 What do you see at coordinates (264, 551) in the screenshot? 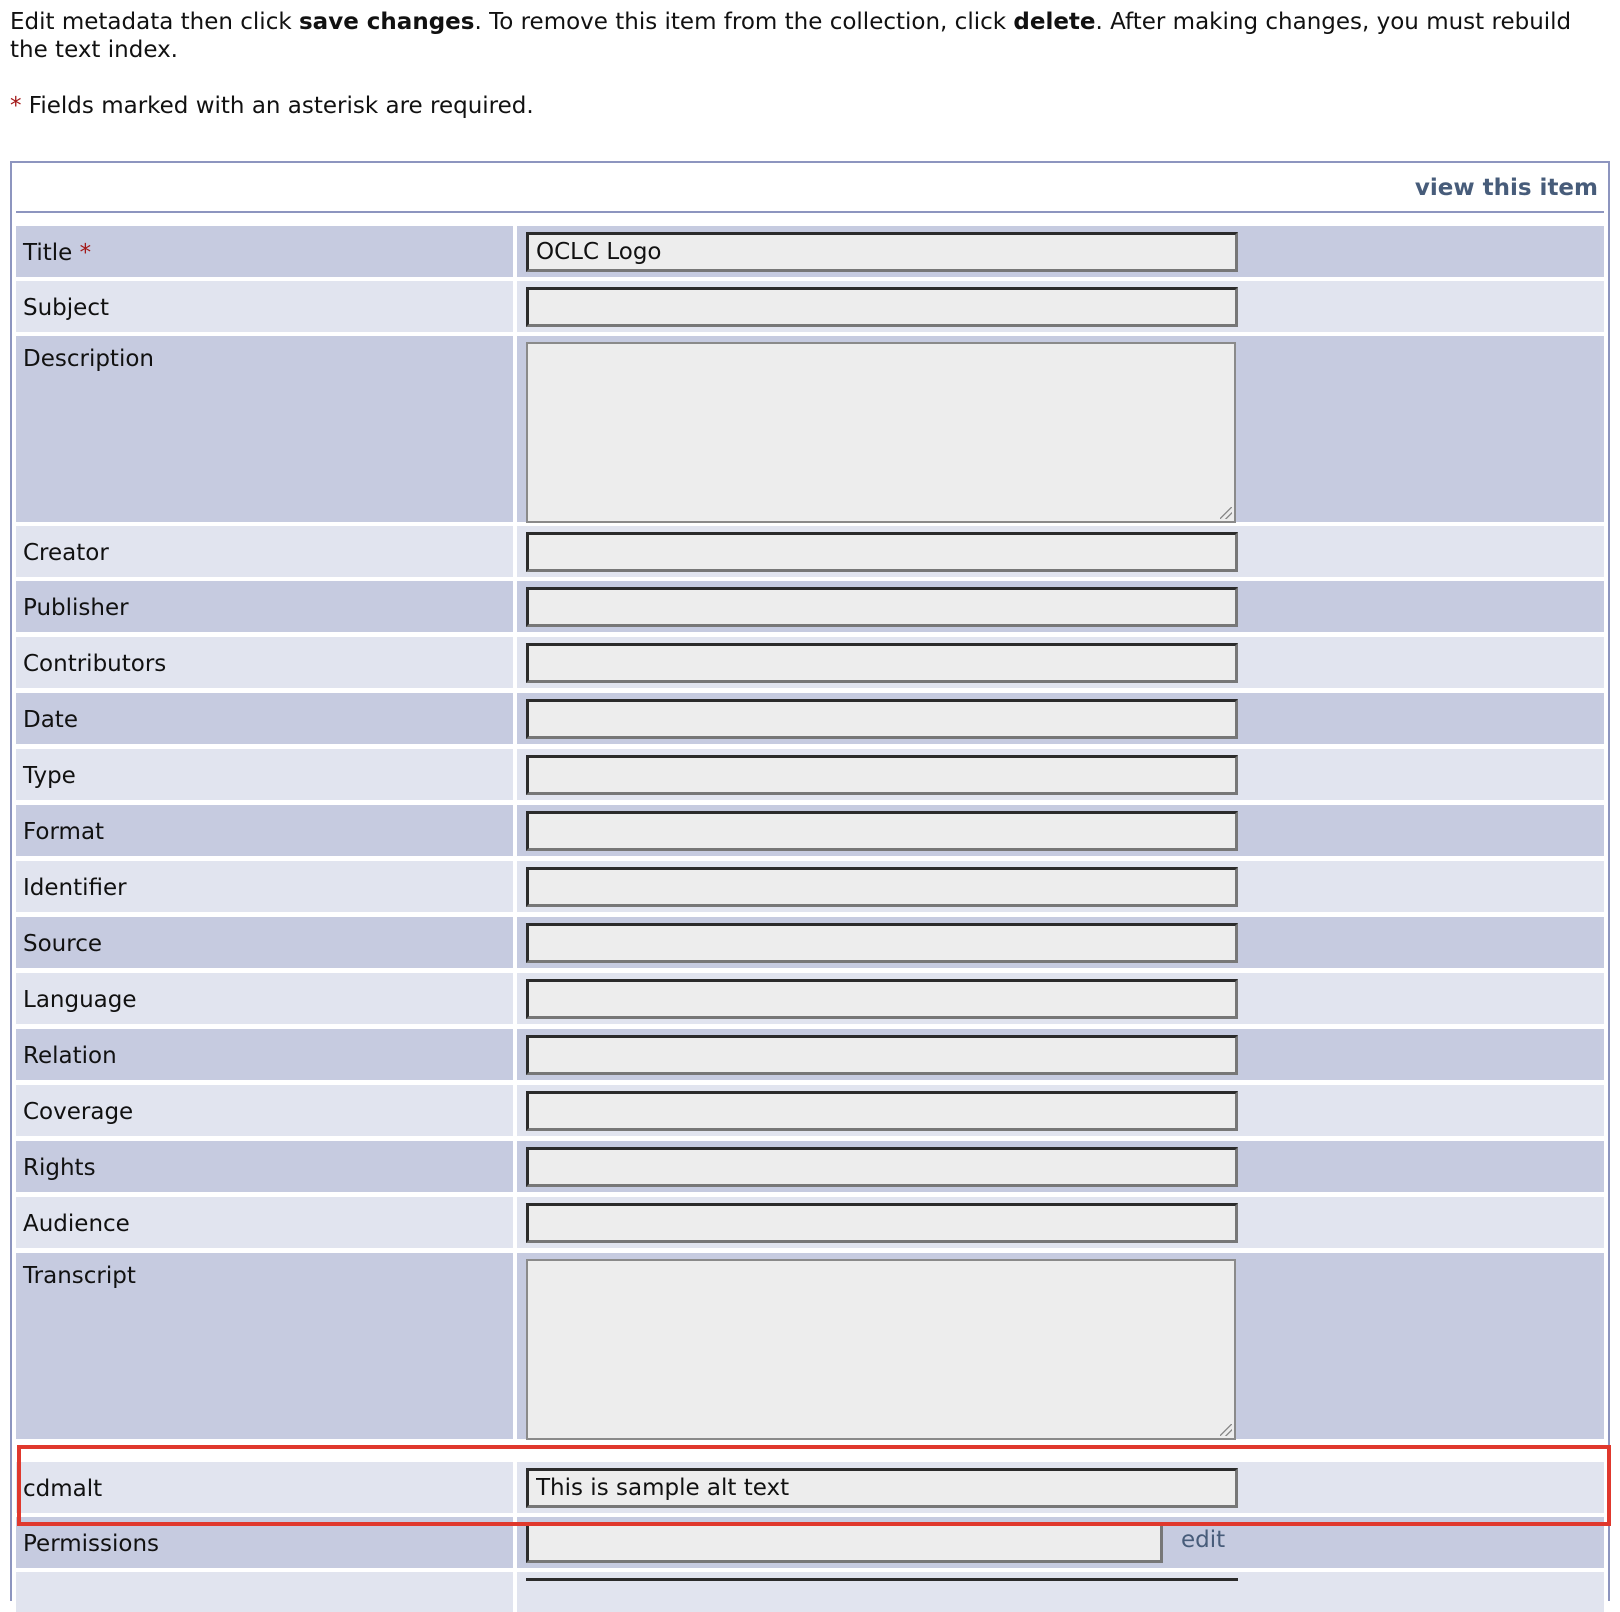
I see `field-label-creator: Creator` at bounding box center [264, 551].